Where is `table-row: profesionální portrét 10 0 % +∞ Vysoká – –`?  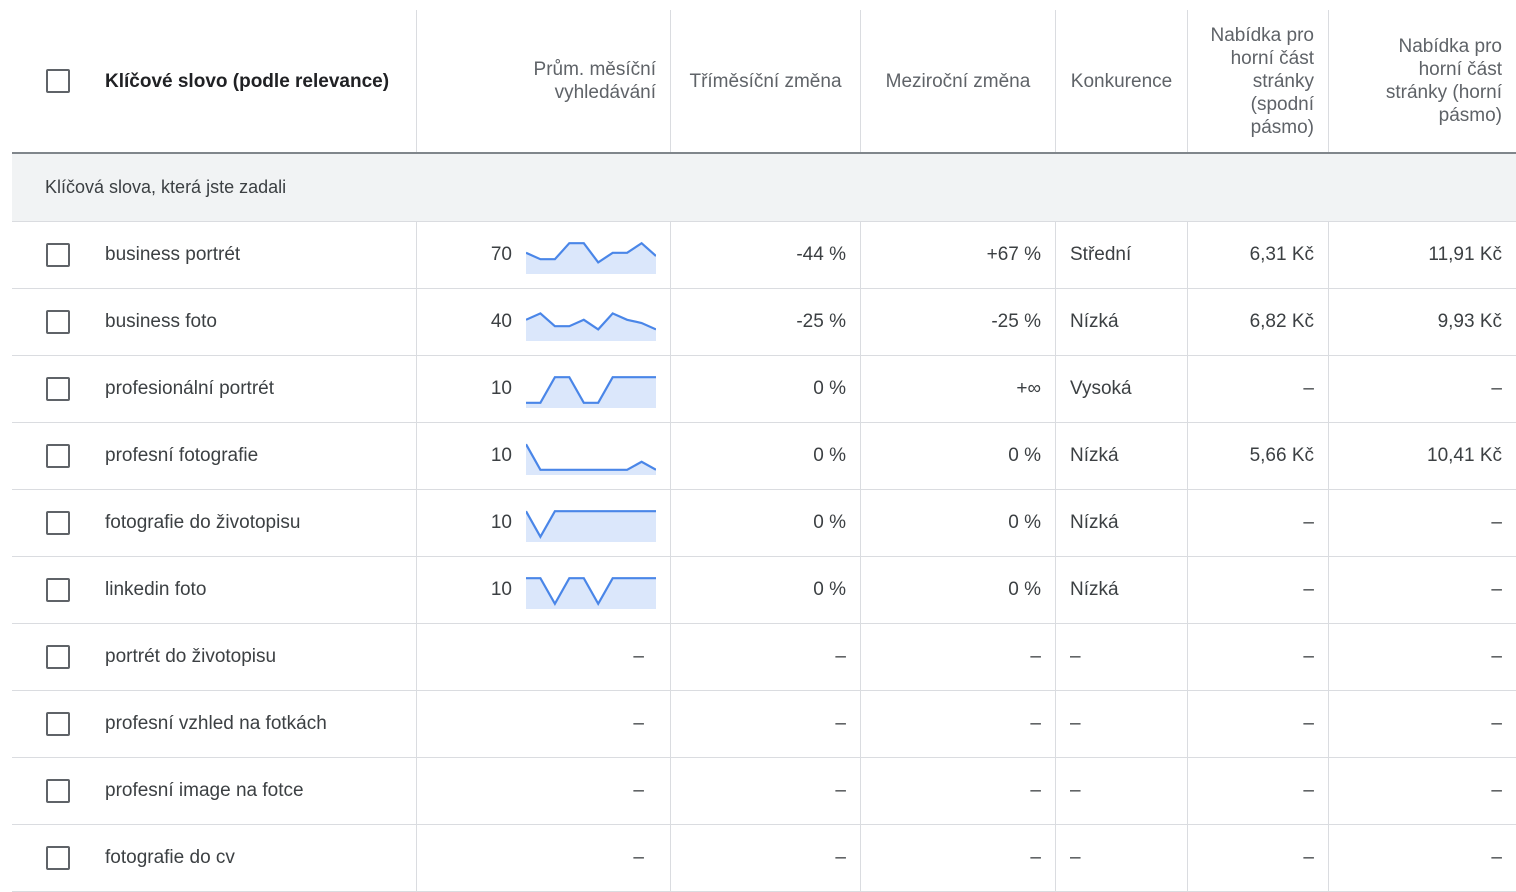
table-row: profesionální portrét 10 0 % +∞ Vysoká – – is located at coordinates (764, 389).